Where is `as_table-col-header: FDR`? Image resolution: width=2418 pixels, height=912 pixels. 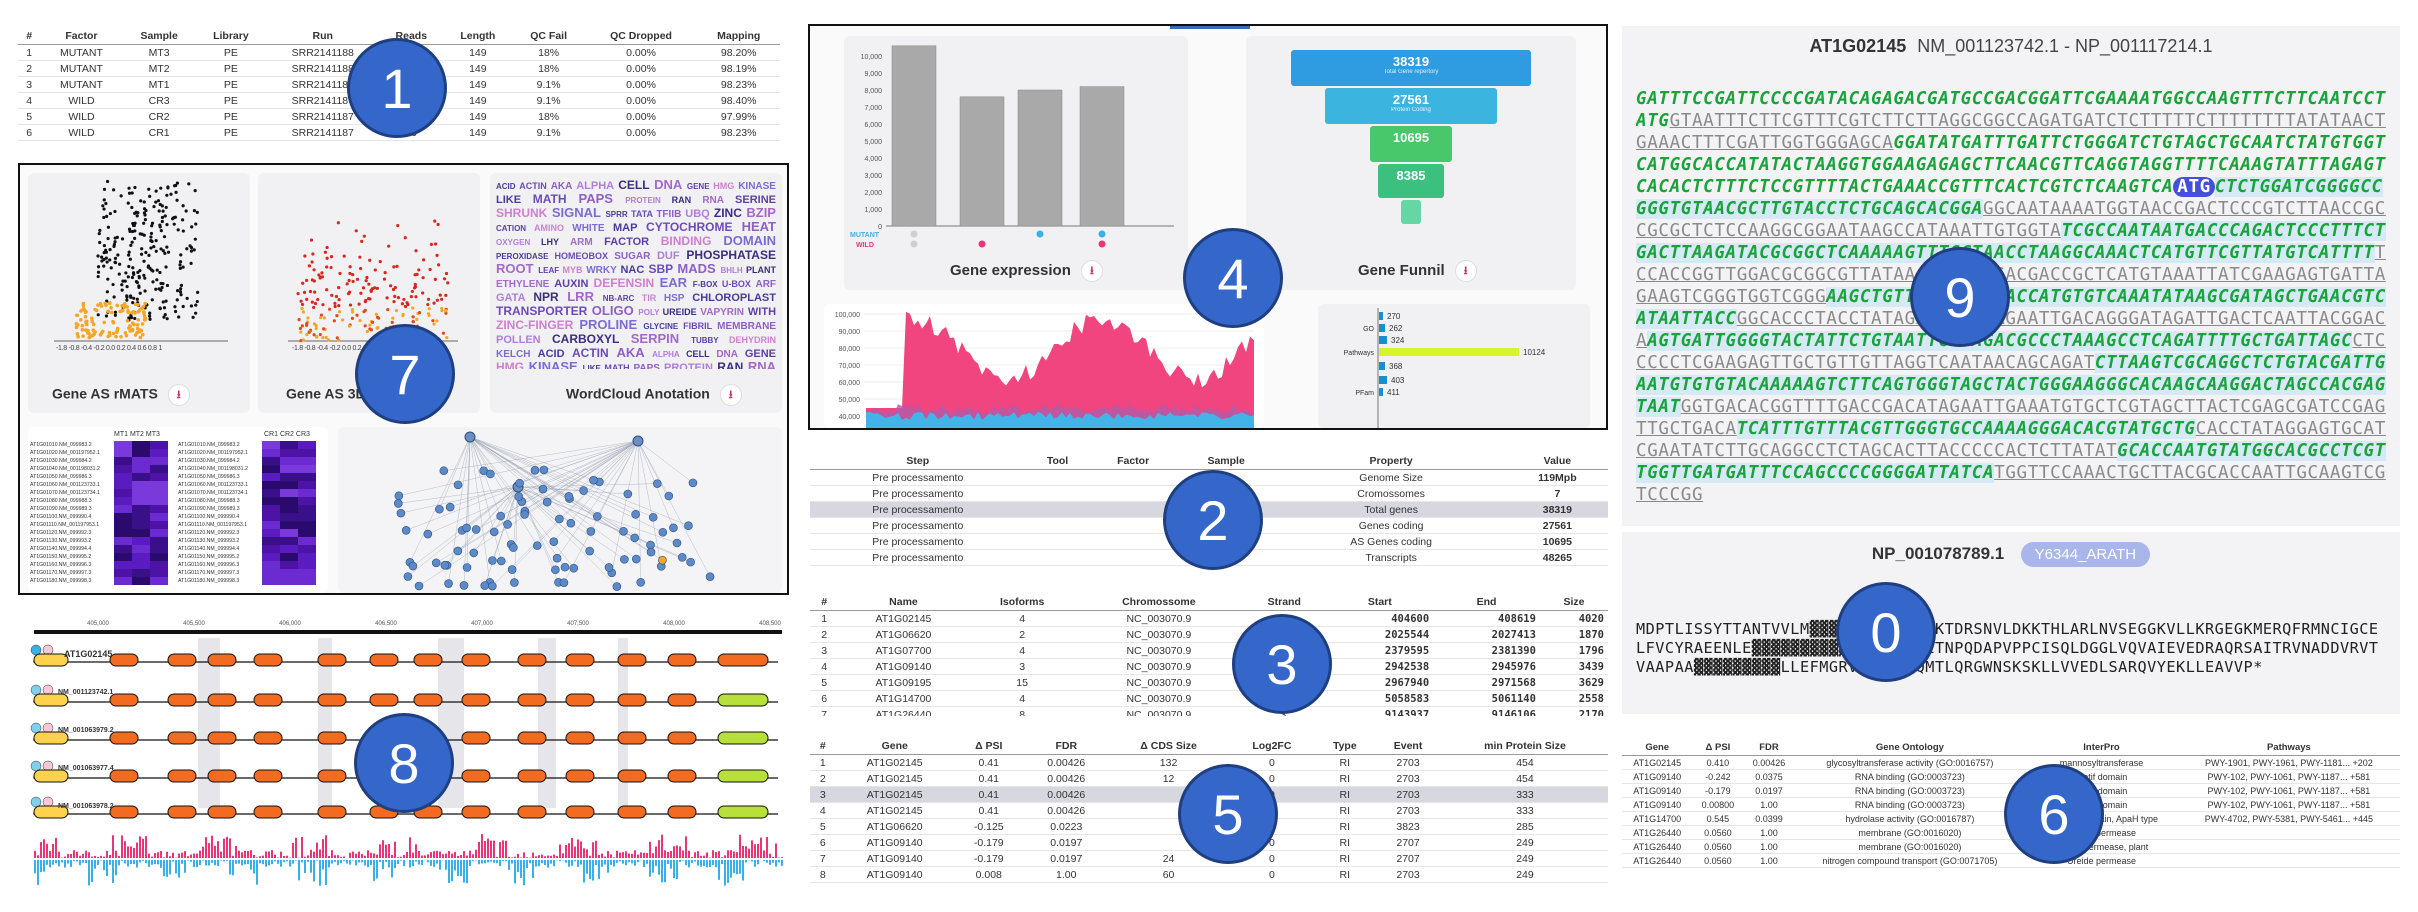
as_table-col-header: FDR is located at coordinates (1066, 746).